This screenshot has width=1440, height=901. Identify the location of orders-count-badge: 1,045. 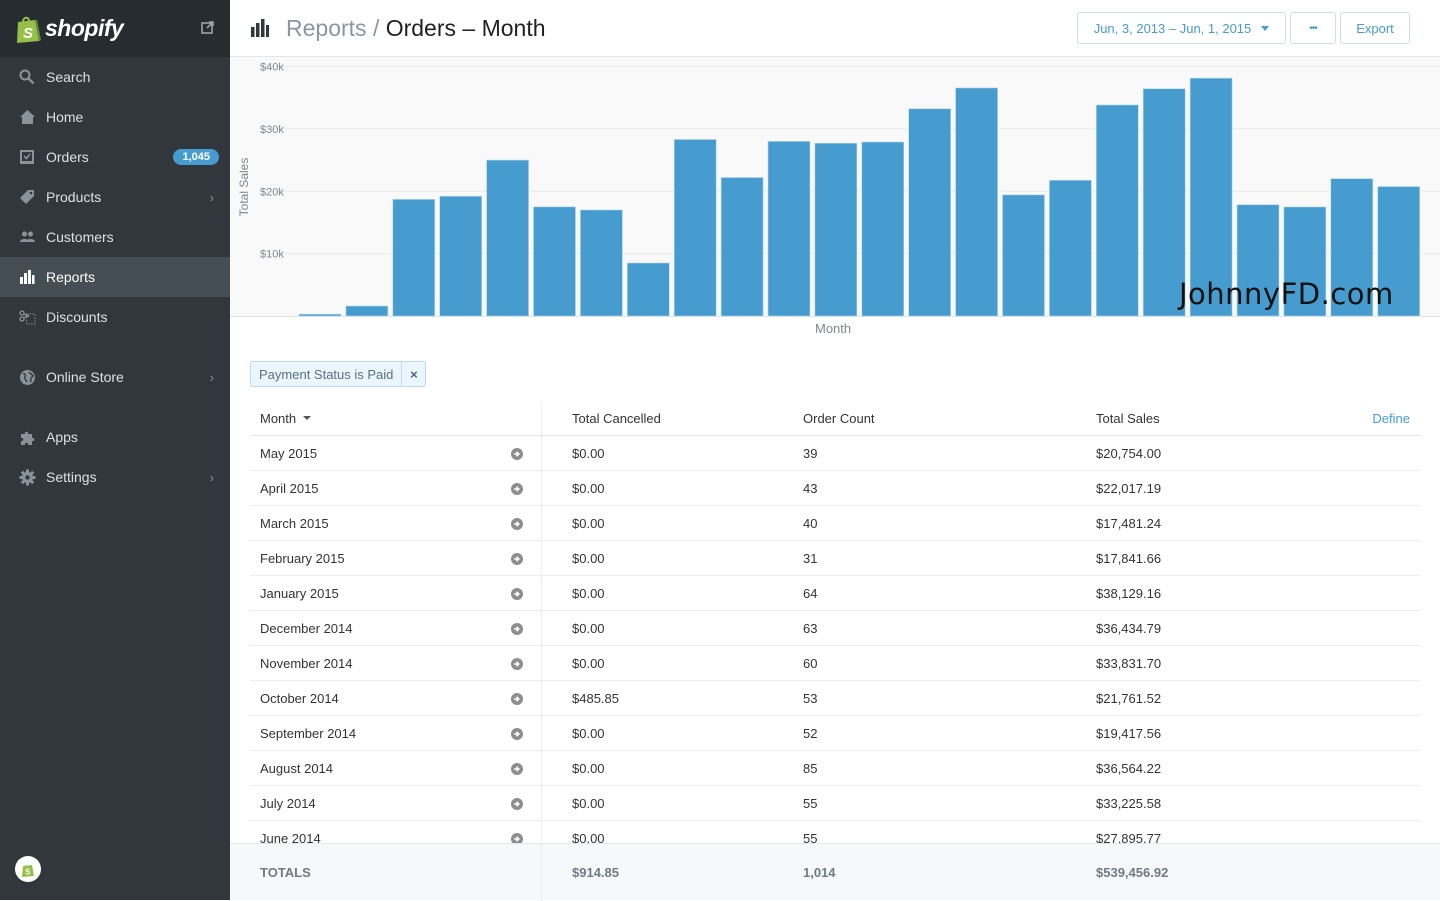
(196, 157).